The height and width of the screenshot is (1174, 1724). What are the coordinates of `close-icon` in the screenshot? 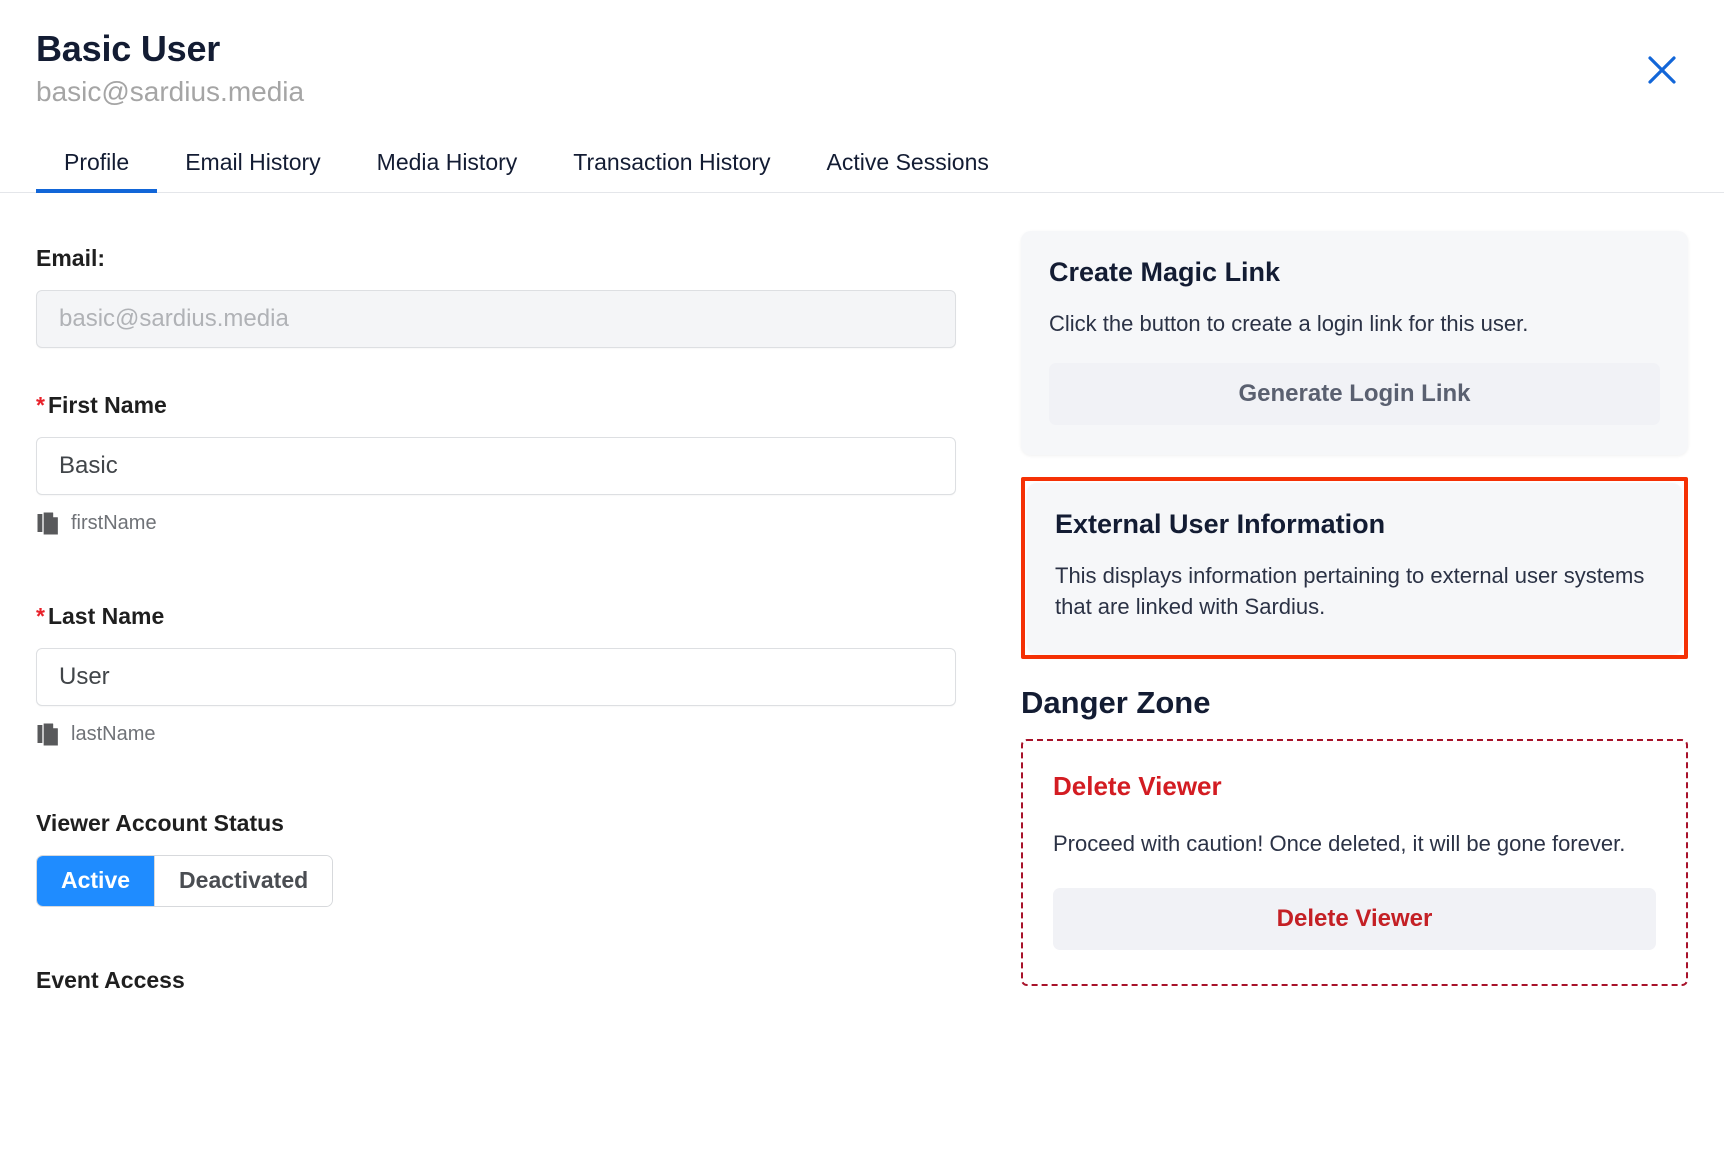 It's located at (1662, 70).